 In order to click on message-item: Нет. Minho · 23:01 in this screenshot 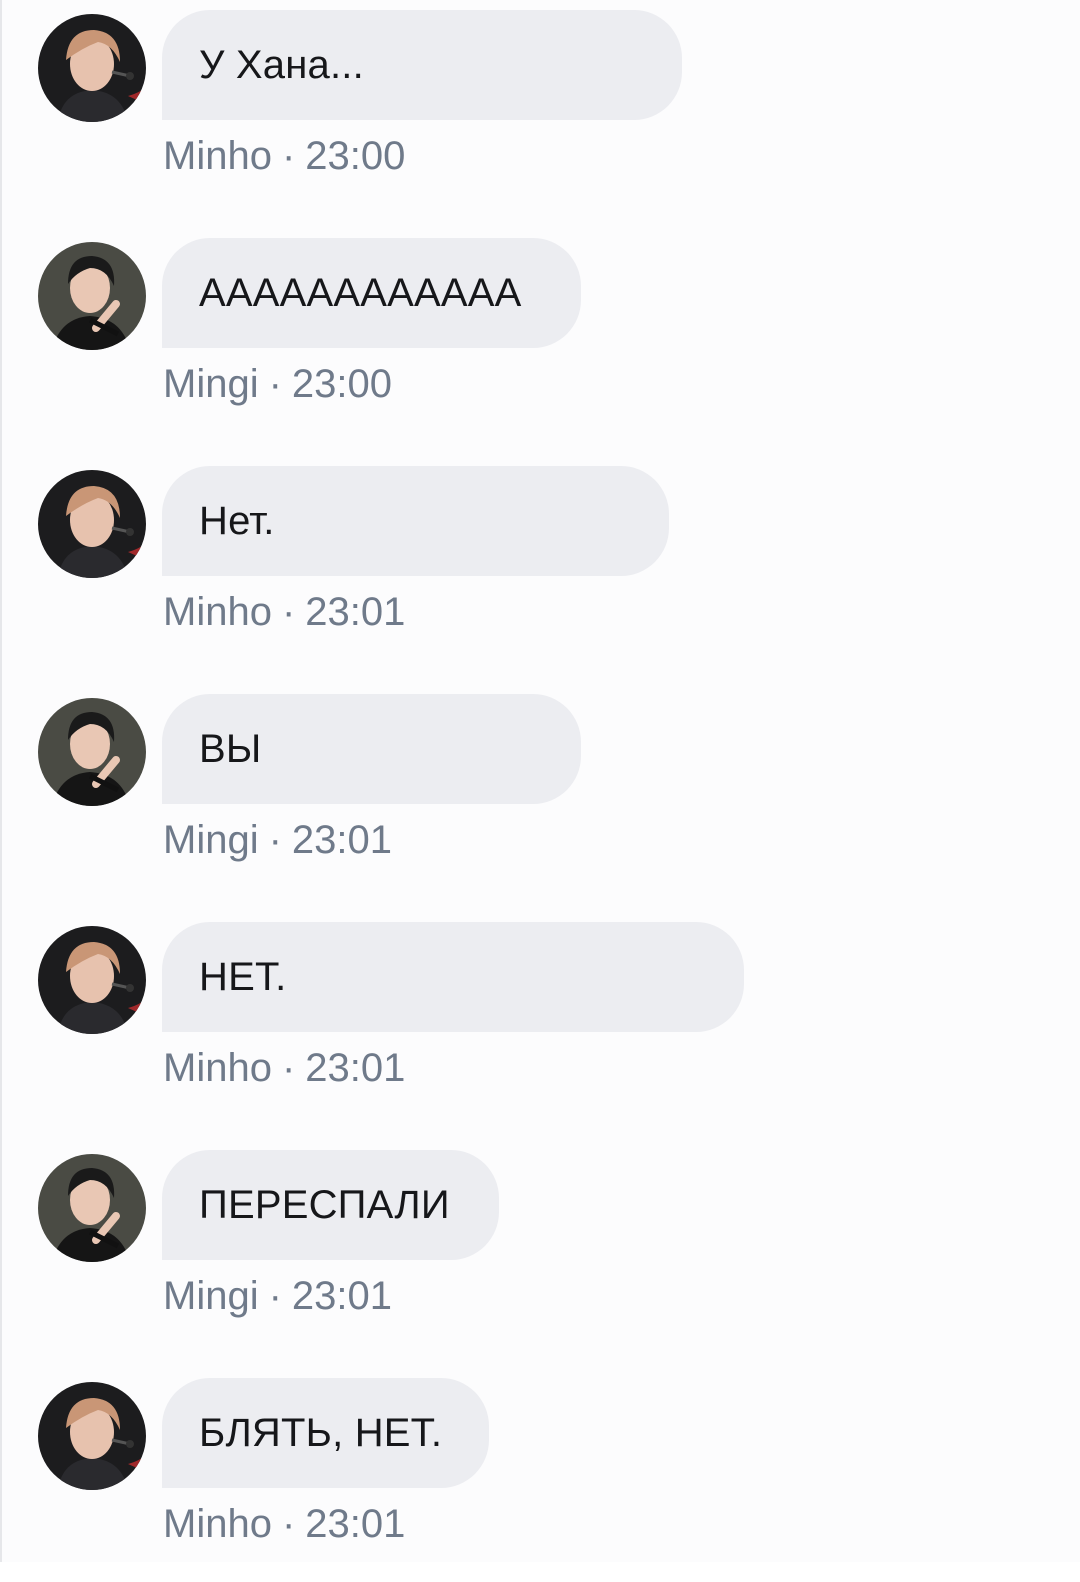, I will do `click(541, 568)`.